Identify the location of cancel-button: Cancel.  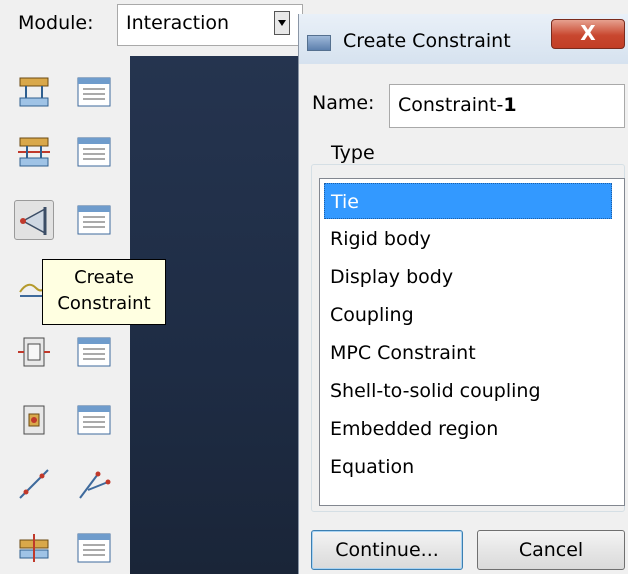
(551, 550).